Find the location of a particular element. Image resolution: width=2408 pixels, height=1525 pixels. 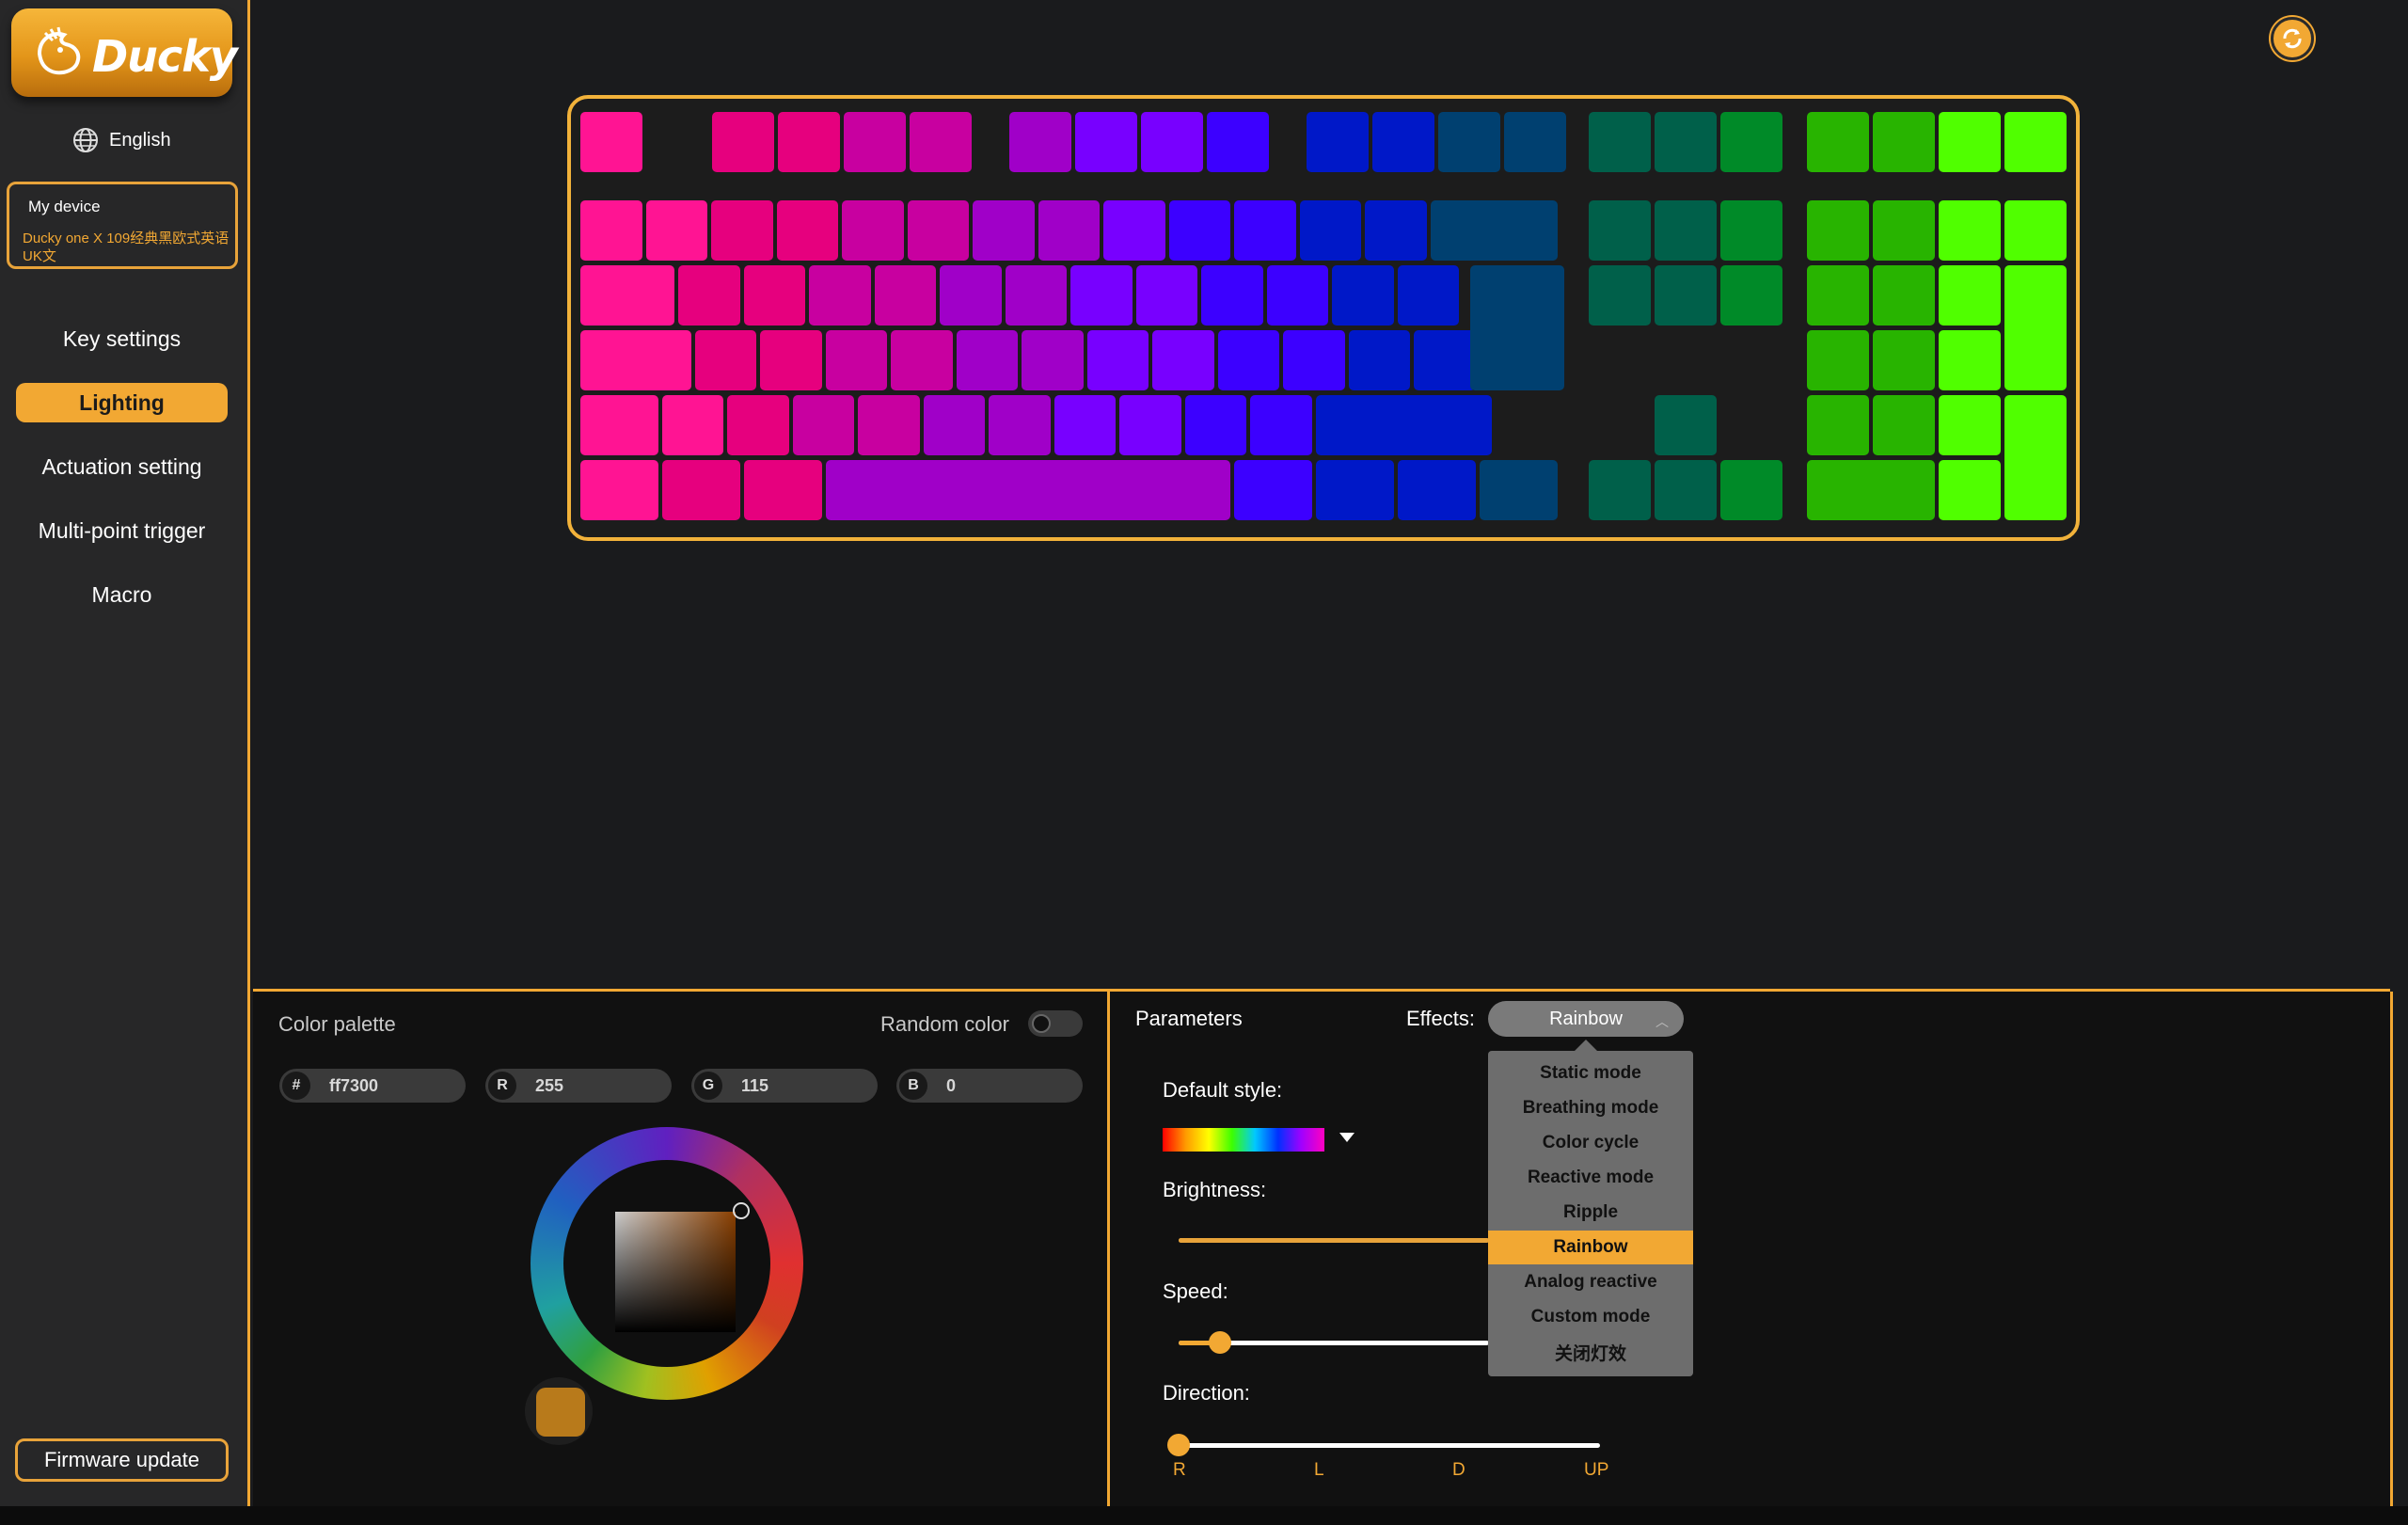

effect-option-rainbow: Rainbow is located at coordinates (1590, 1247).